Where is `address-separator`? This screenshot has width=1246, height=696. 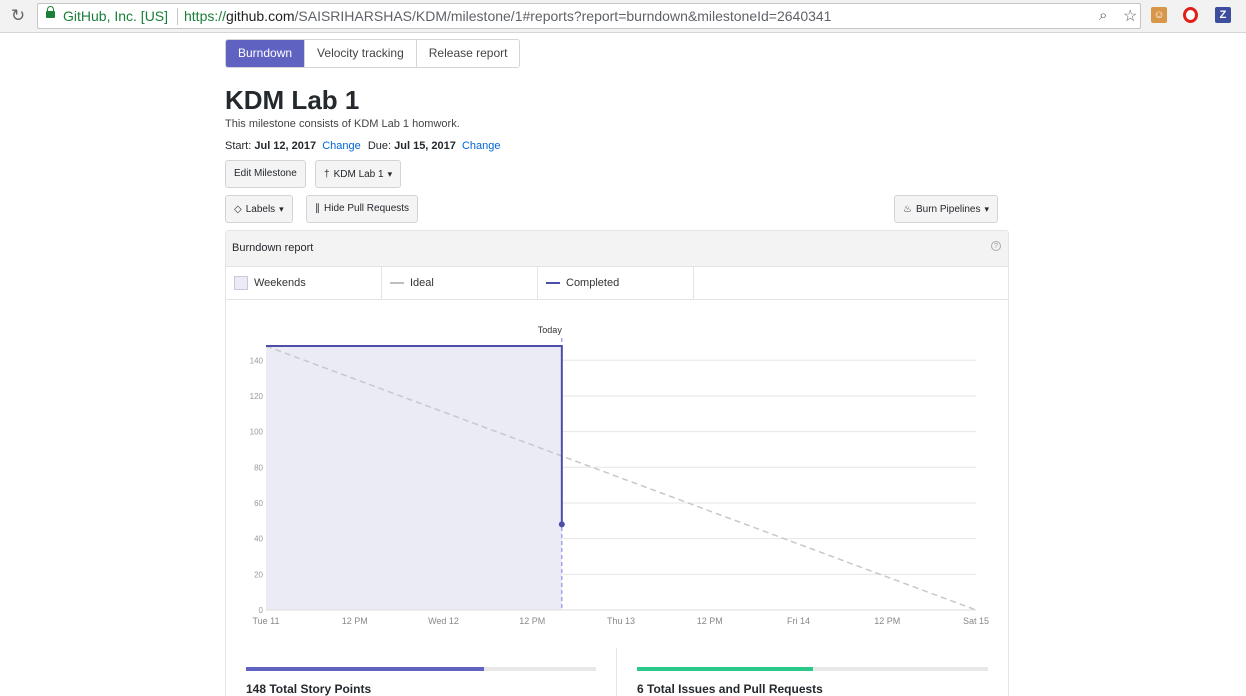 address-separator is located at coordinates (177, 16).